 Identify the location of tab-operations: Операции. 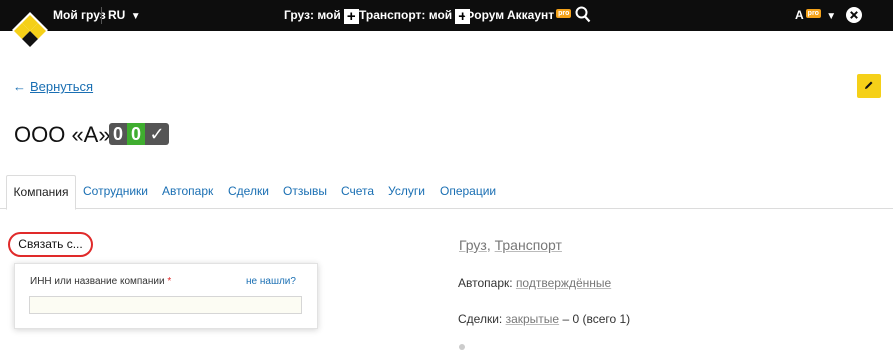
(468, 192).